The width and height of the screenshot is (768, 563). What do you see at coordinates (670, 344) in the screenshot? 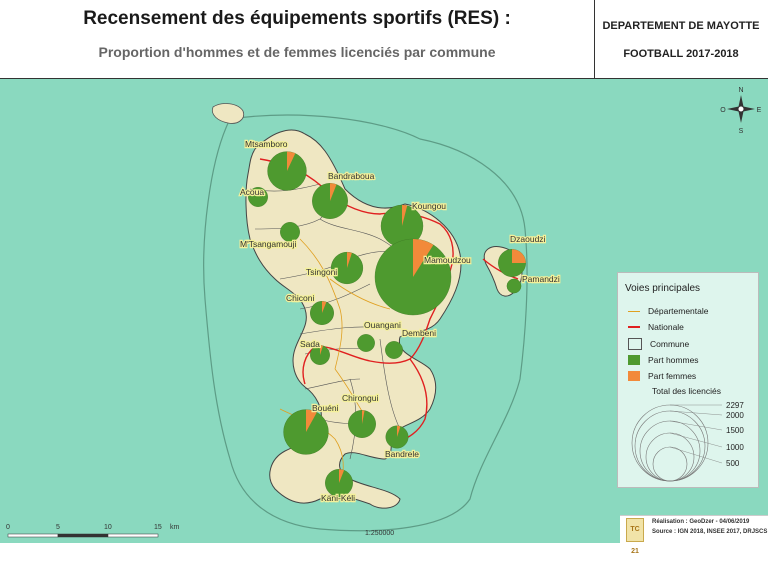
I see `legend-commune-label: Commune` at bounding box center [670, 344].